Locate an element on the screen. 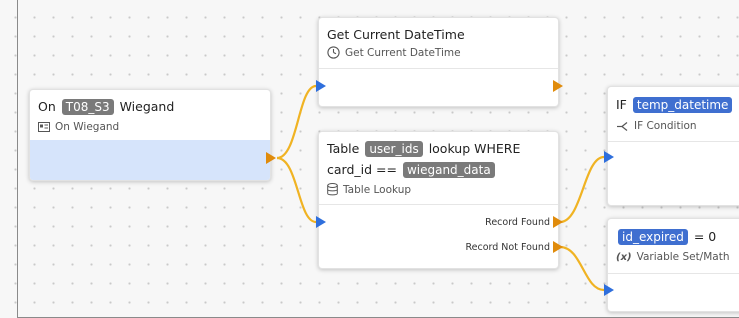  wire-found-to-if is located at coordinates (582, 189).